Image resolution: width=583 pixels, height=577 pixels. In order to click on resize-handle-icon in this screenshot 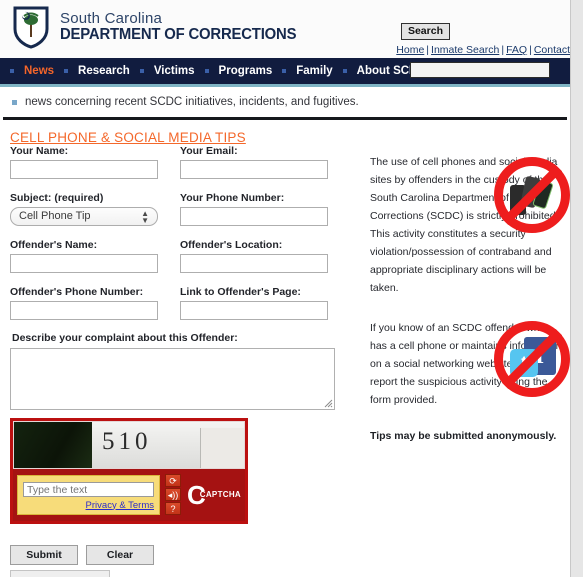, I will do `click(328, 403)`.